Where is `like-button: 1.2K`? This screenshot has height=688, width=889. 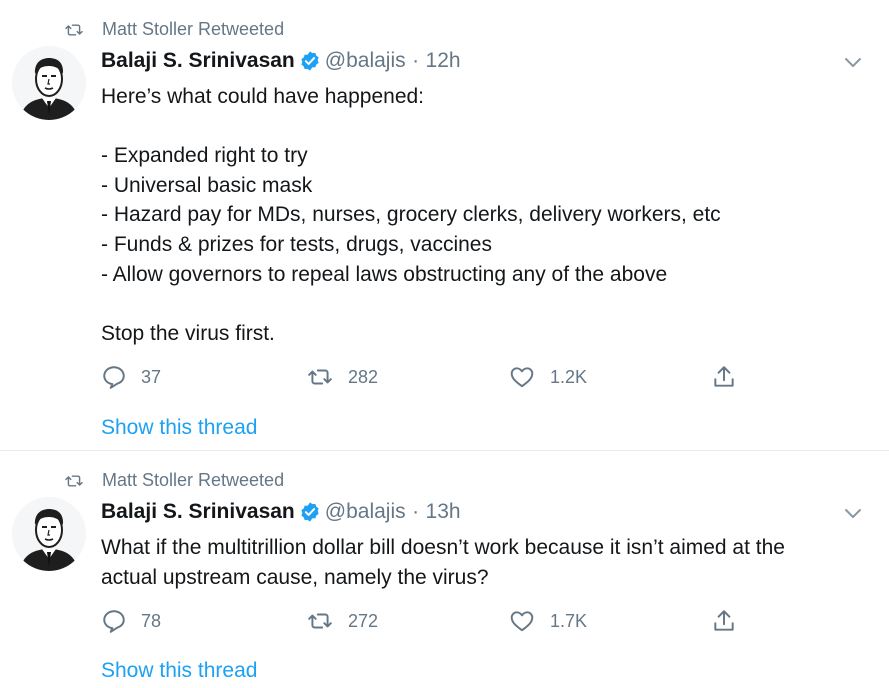
like-button: 1.2K is located at coordinates (547, 377).